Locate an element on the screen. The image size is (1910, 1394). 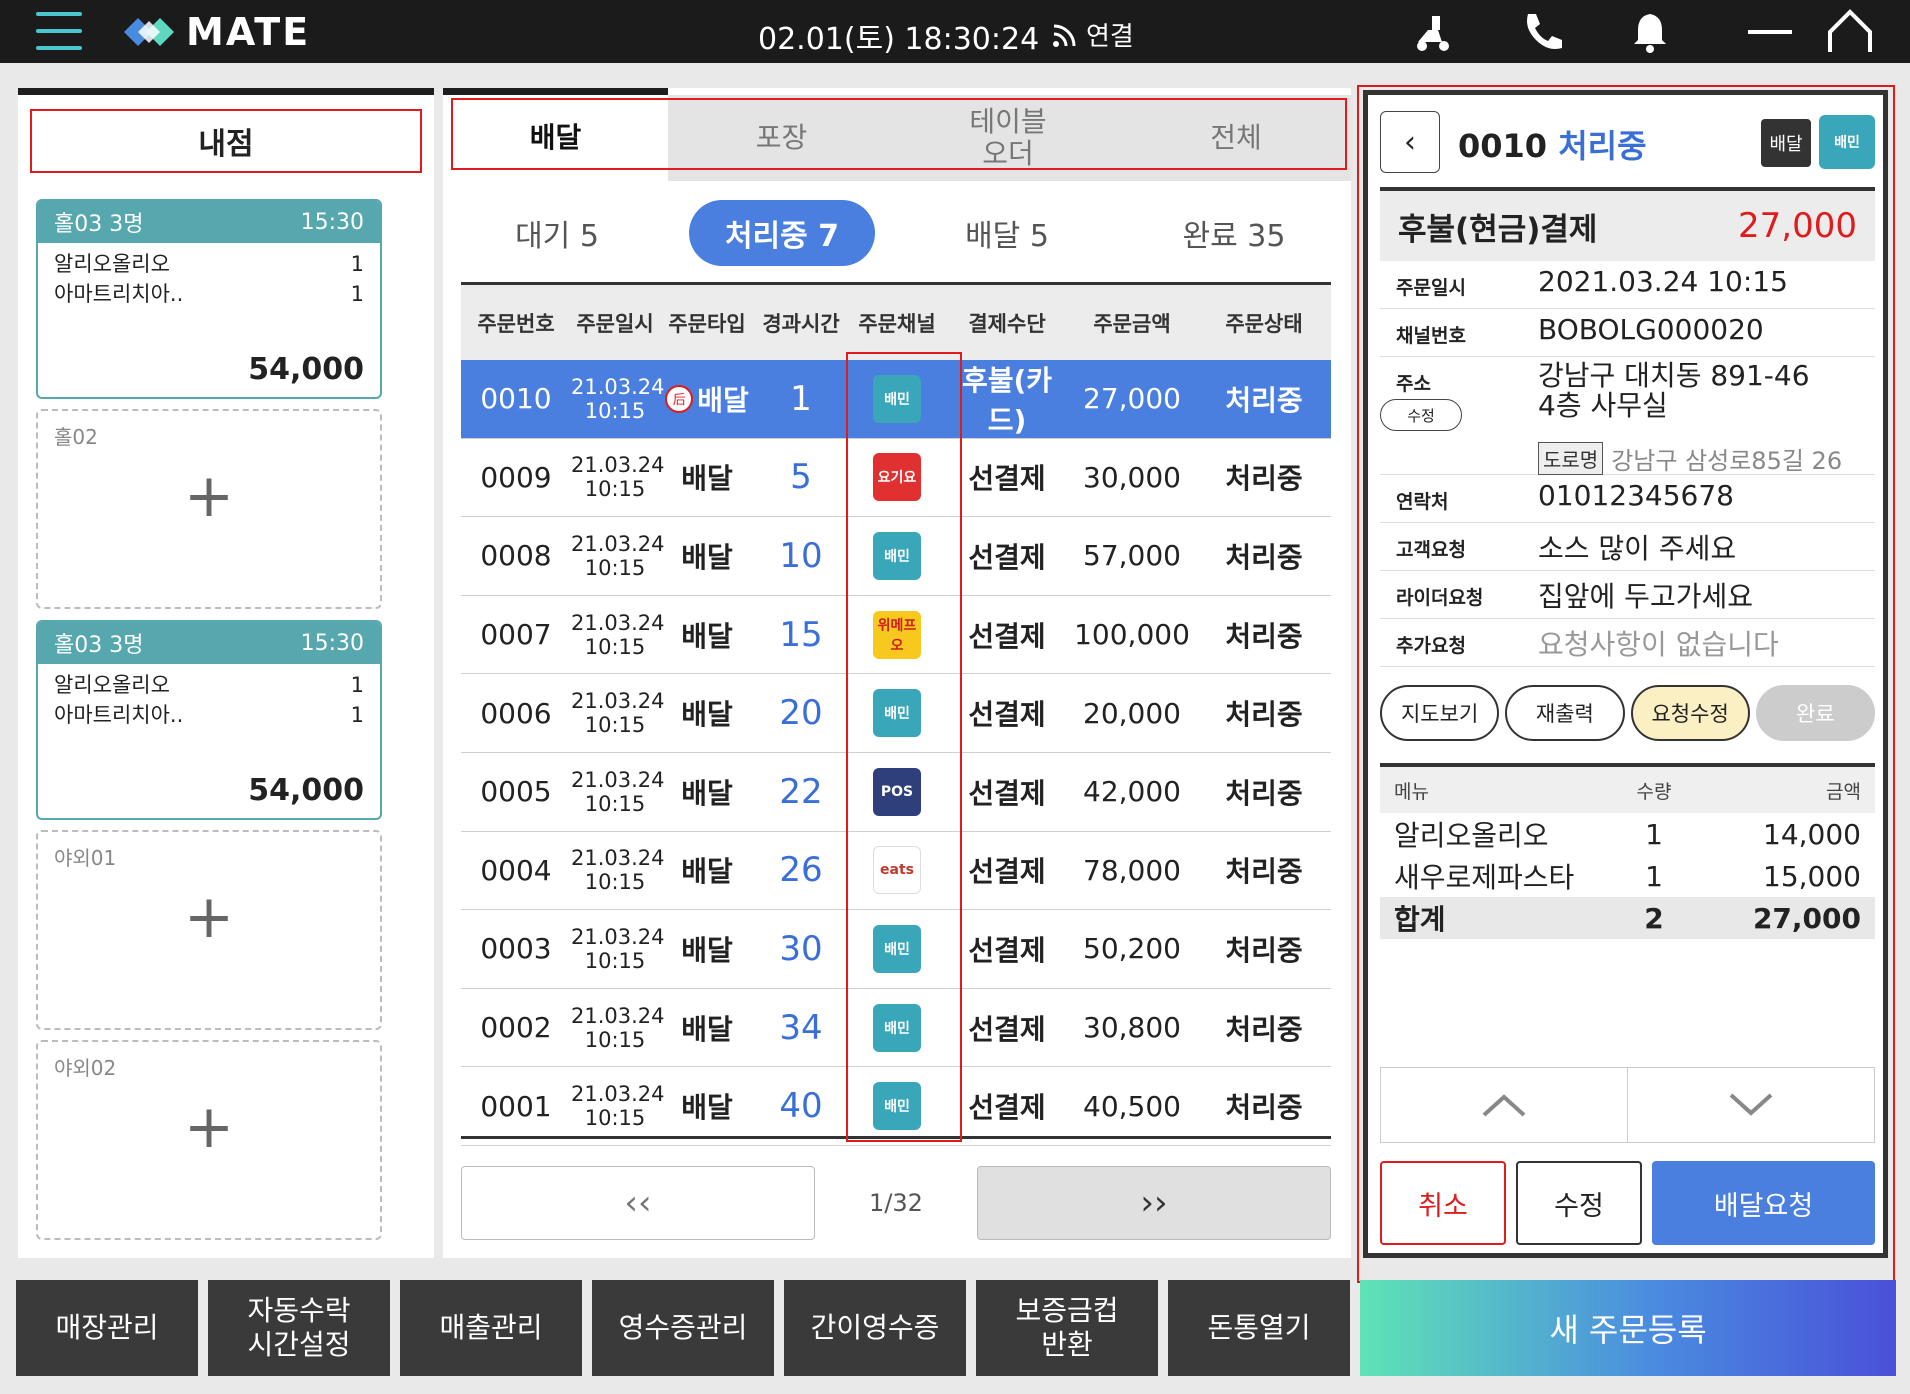
home-icon is located at coordinates (1850, 32).